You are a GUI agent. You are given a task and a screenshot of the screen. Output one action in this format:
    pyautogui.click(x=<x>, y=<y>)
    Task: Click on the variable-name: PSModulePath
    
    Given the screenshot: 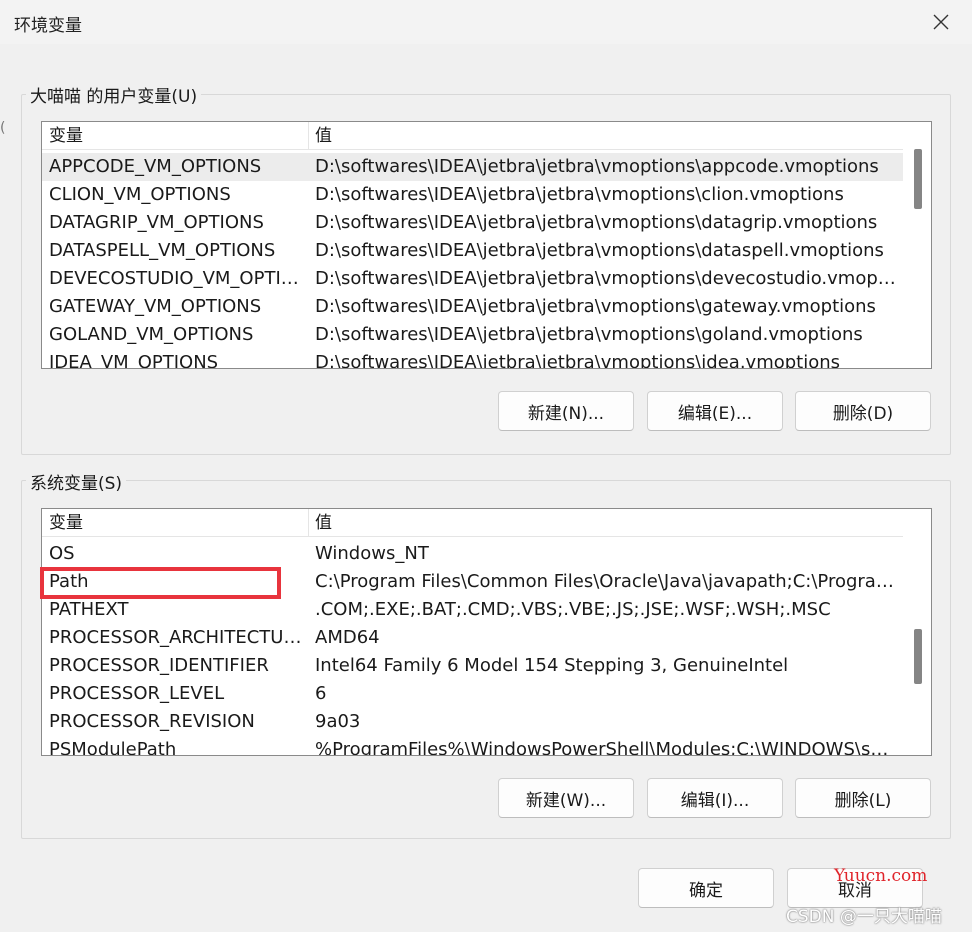 What is the action you would take?
    pyautogui.click(x=113, y=747)
    